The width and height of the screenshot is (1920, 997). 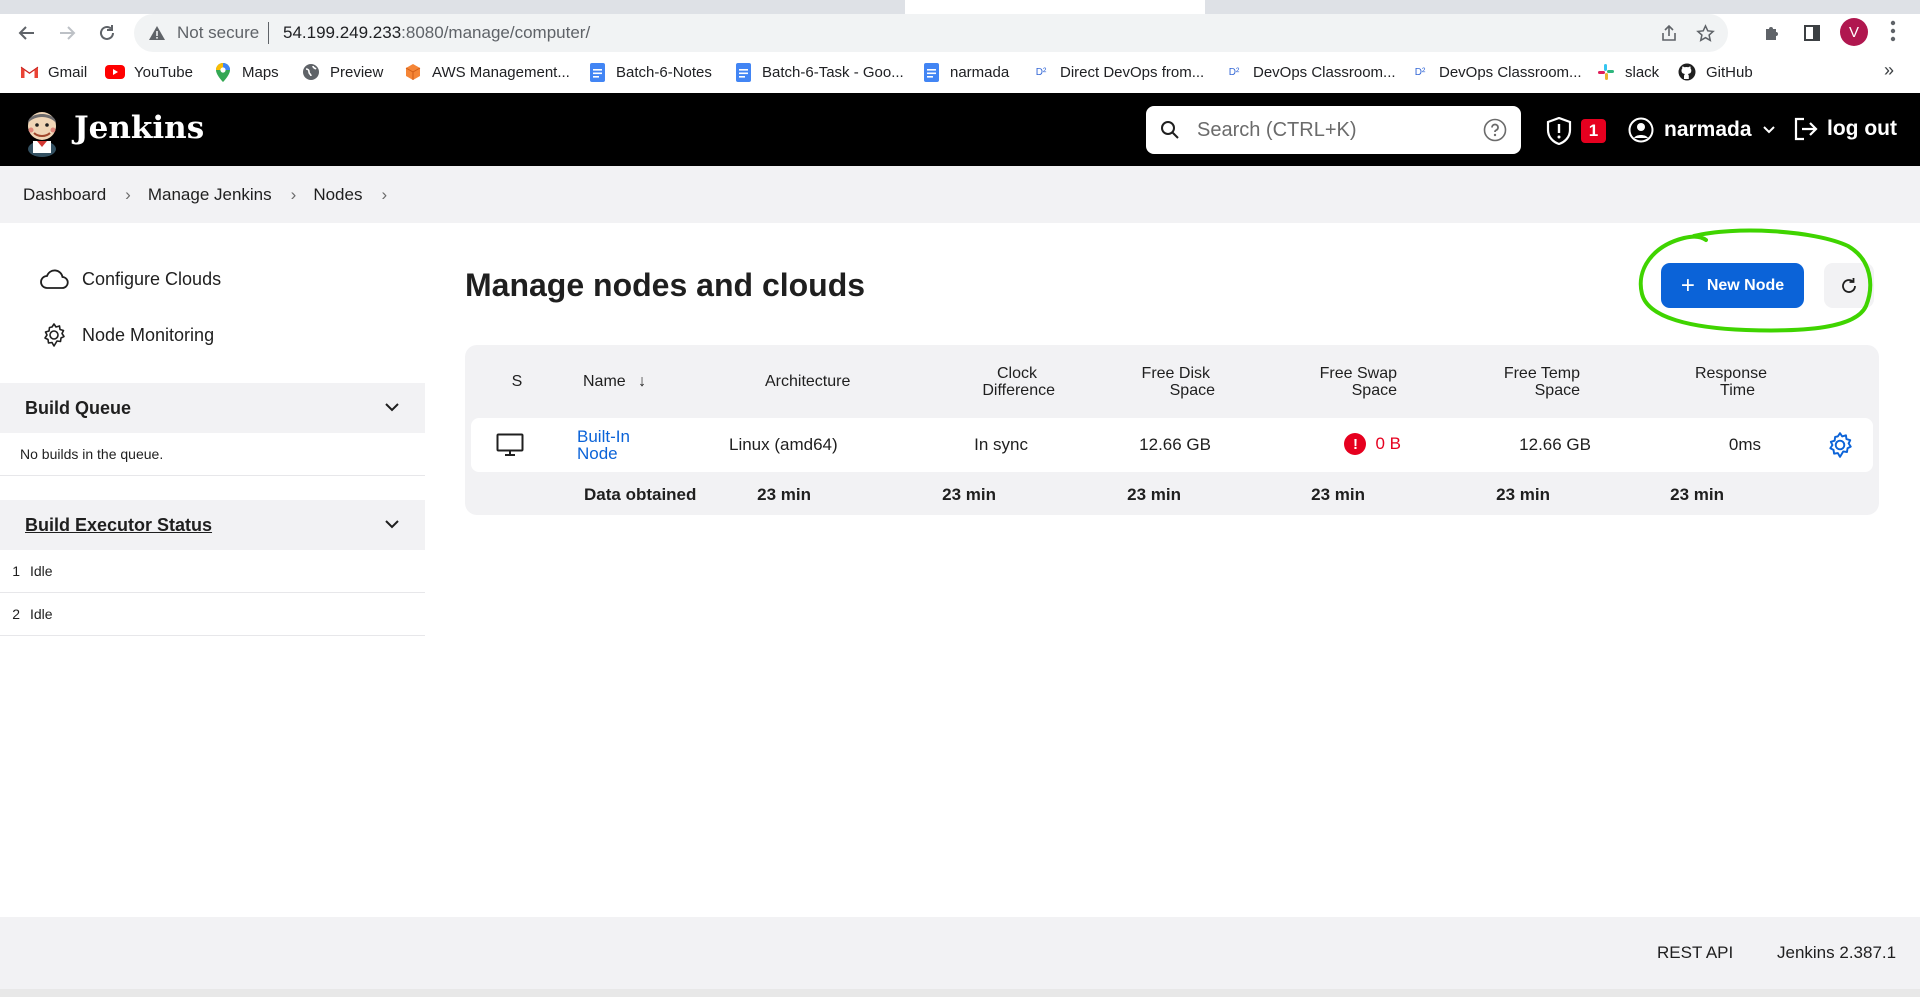 What do you see at coordinates (1705, 33) in the screenshot?
I see `star-icon` at bounding box center [1705, 33].